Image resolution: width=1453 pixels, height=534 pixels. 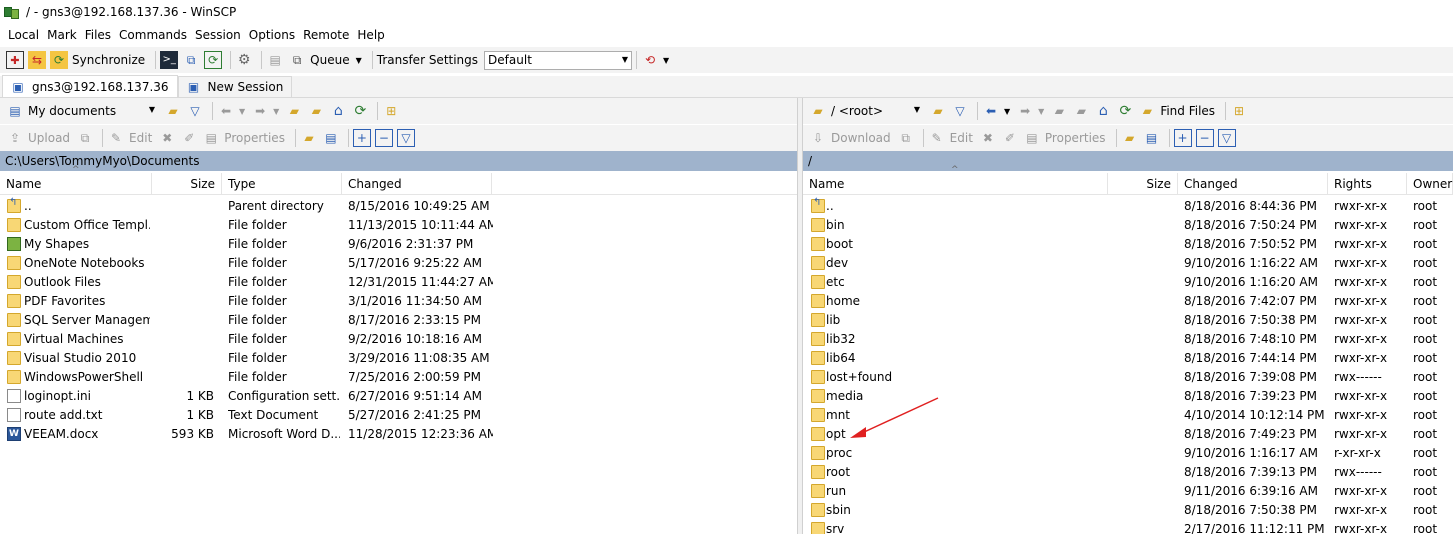 What do you see at coordinates (1128, 301) in the screenshot?
I see `file-row: home 8/18/2016 7:42:07 PM rwxr-xr-x root` at bounding box center [1128, 301].